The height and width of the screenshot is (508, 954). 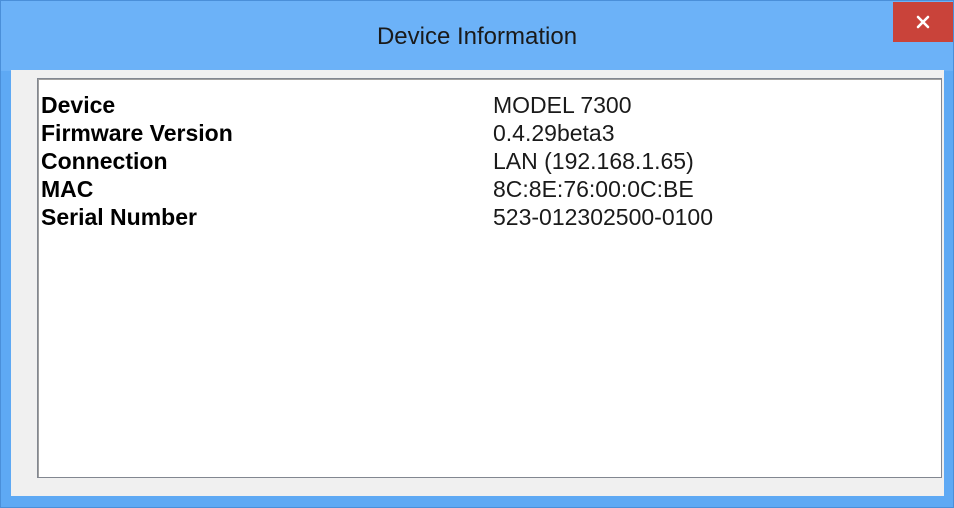 I want to click on info-value: LAN (192.168.1.65), so click(x=593, y=161).